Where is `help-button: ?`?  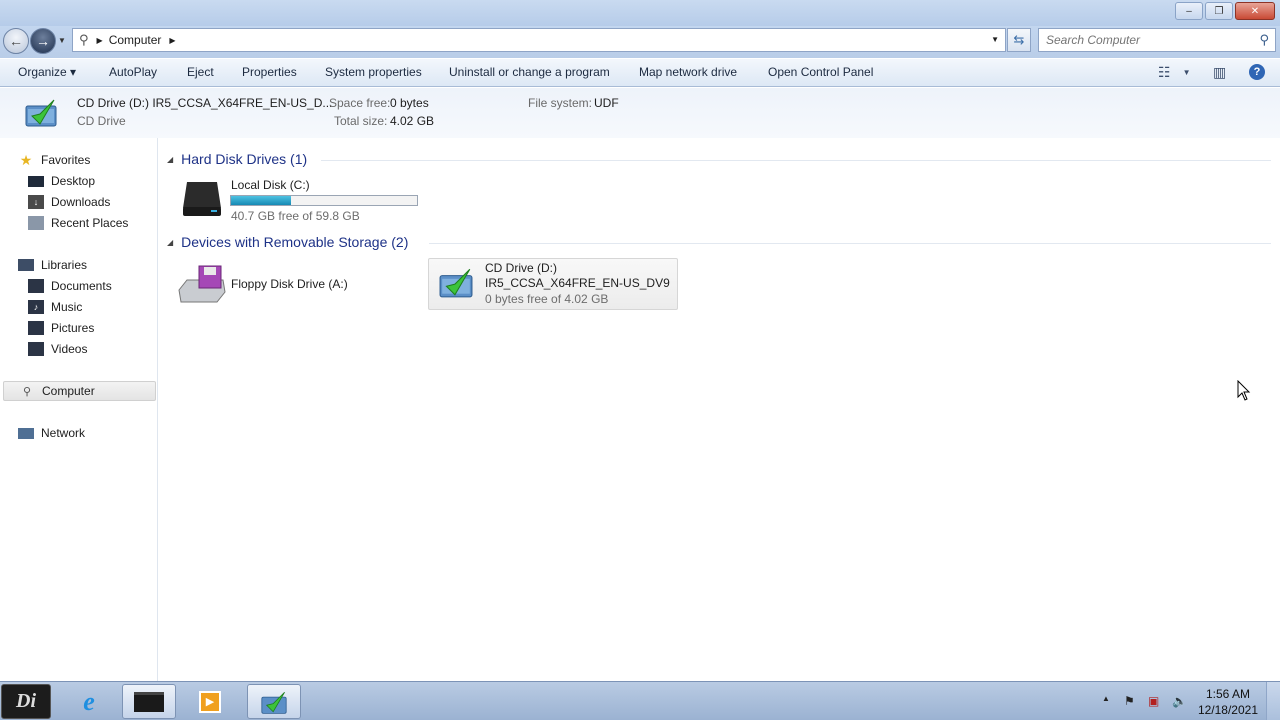
help-button: ? is located at coordinates (1257, 72).